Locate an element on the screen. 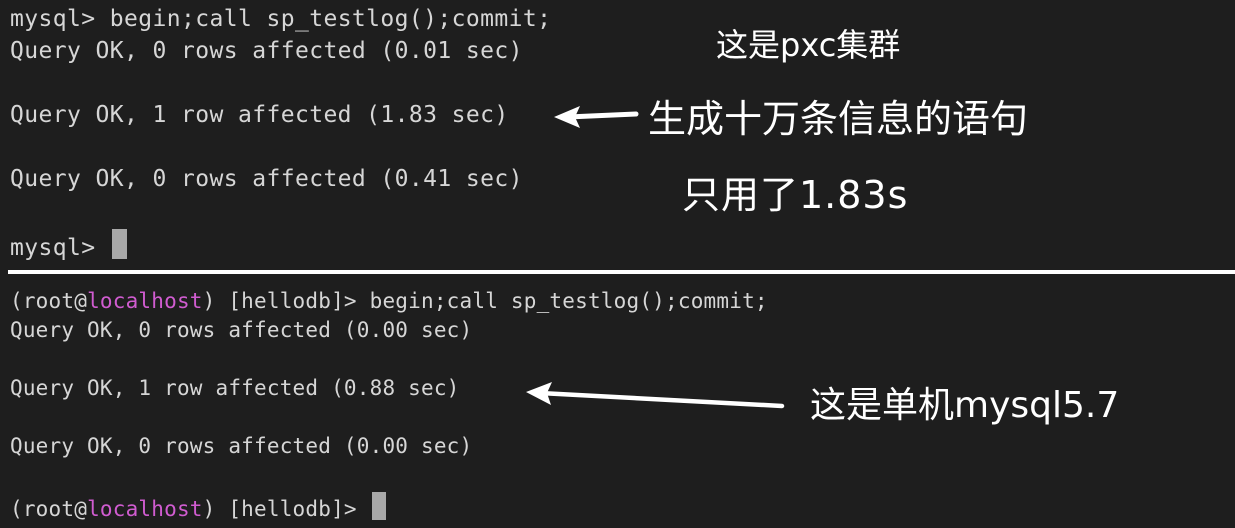 The image size is (1235, 528). prompt-line: mysql> is located at coordinates (68, 245).